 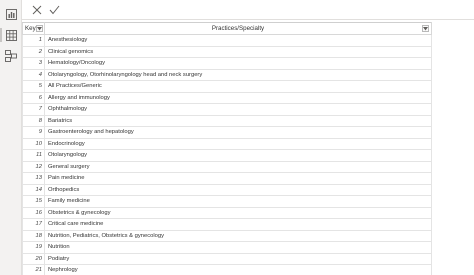 I want to click on table-row: 2 Clinical genomics, so click(x=227, y=51).